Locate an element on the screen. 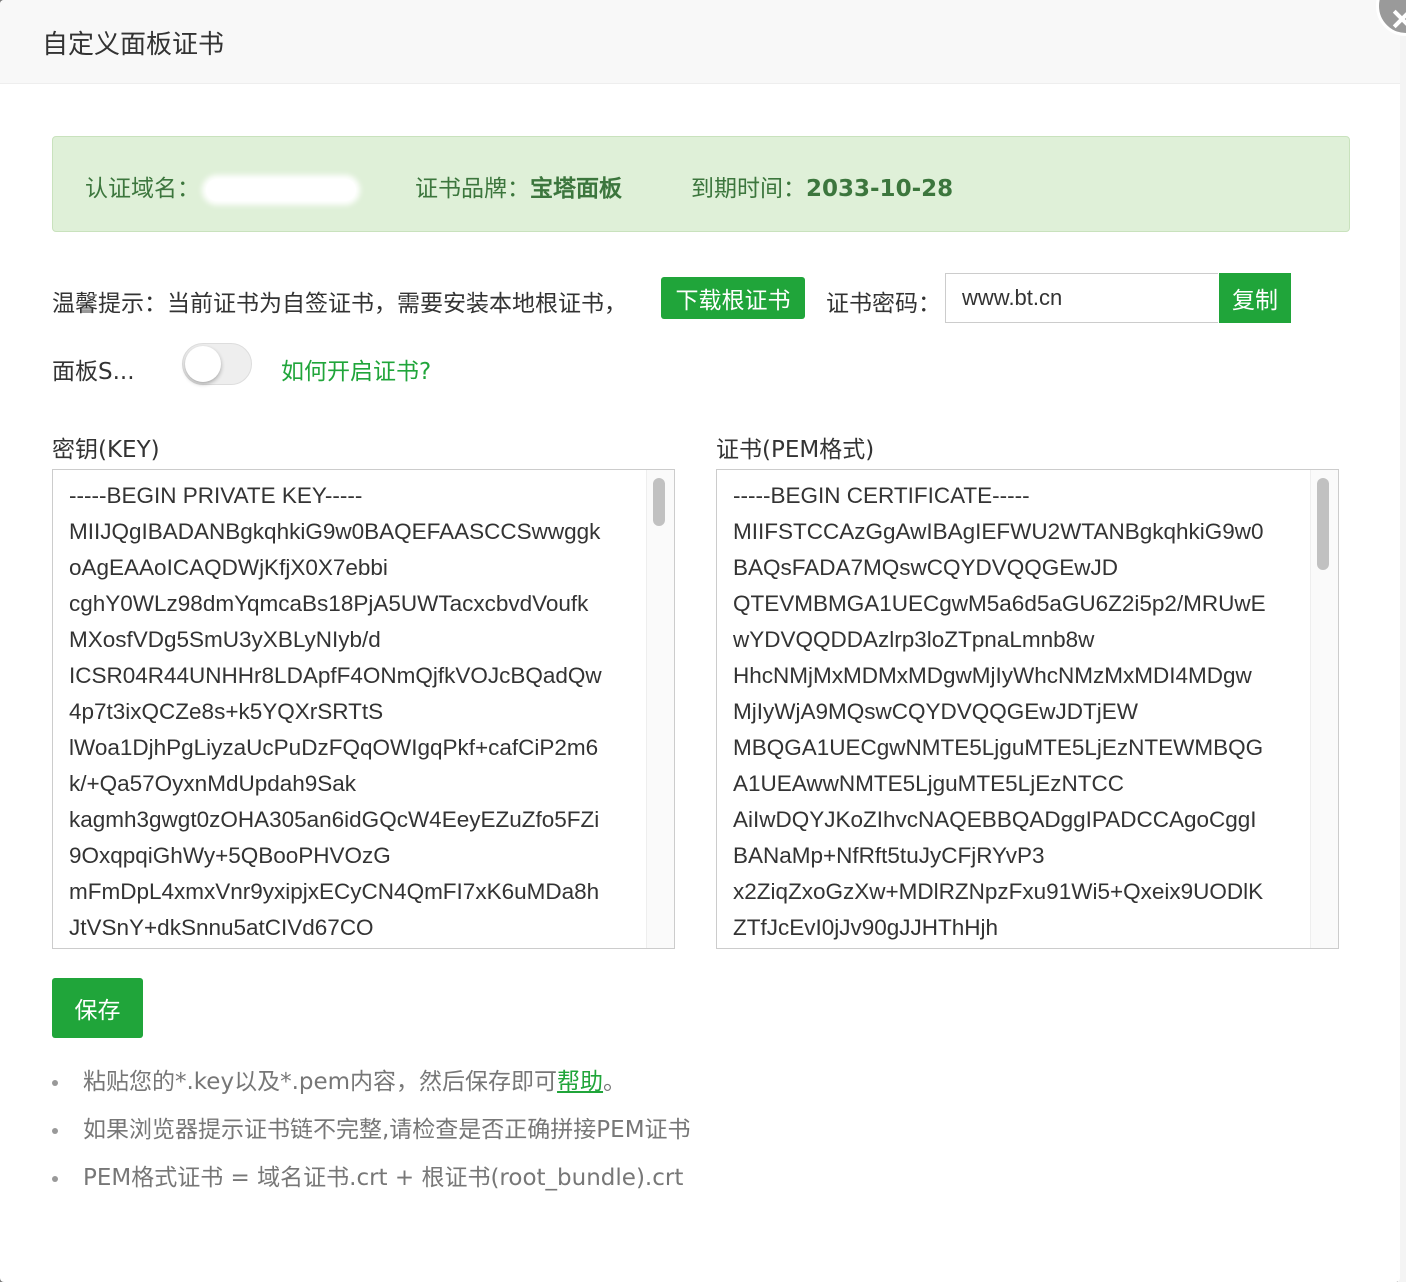 Image resolution: width=1406 pixels, height=1282 pixels. key-line: k/+Qa57OyxnMdUpdah9Sak is located at coordinates (213, 783).